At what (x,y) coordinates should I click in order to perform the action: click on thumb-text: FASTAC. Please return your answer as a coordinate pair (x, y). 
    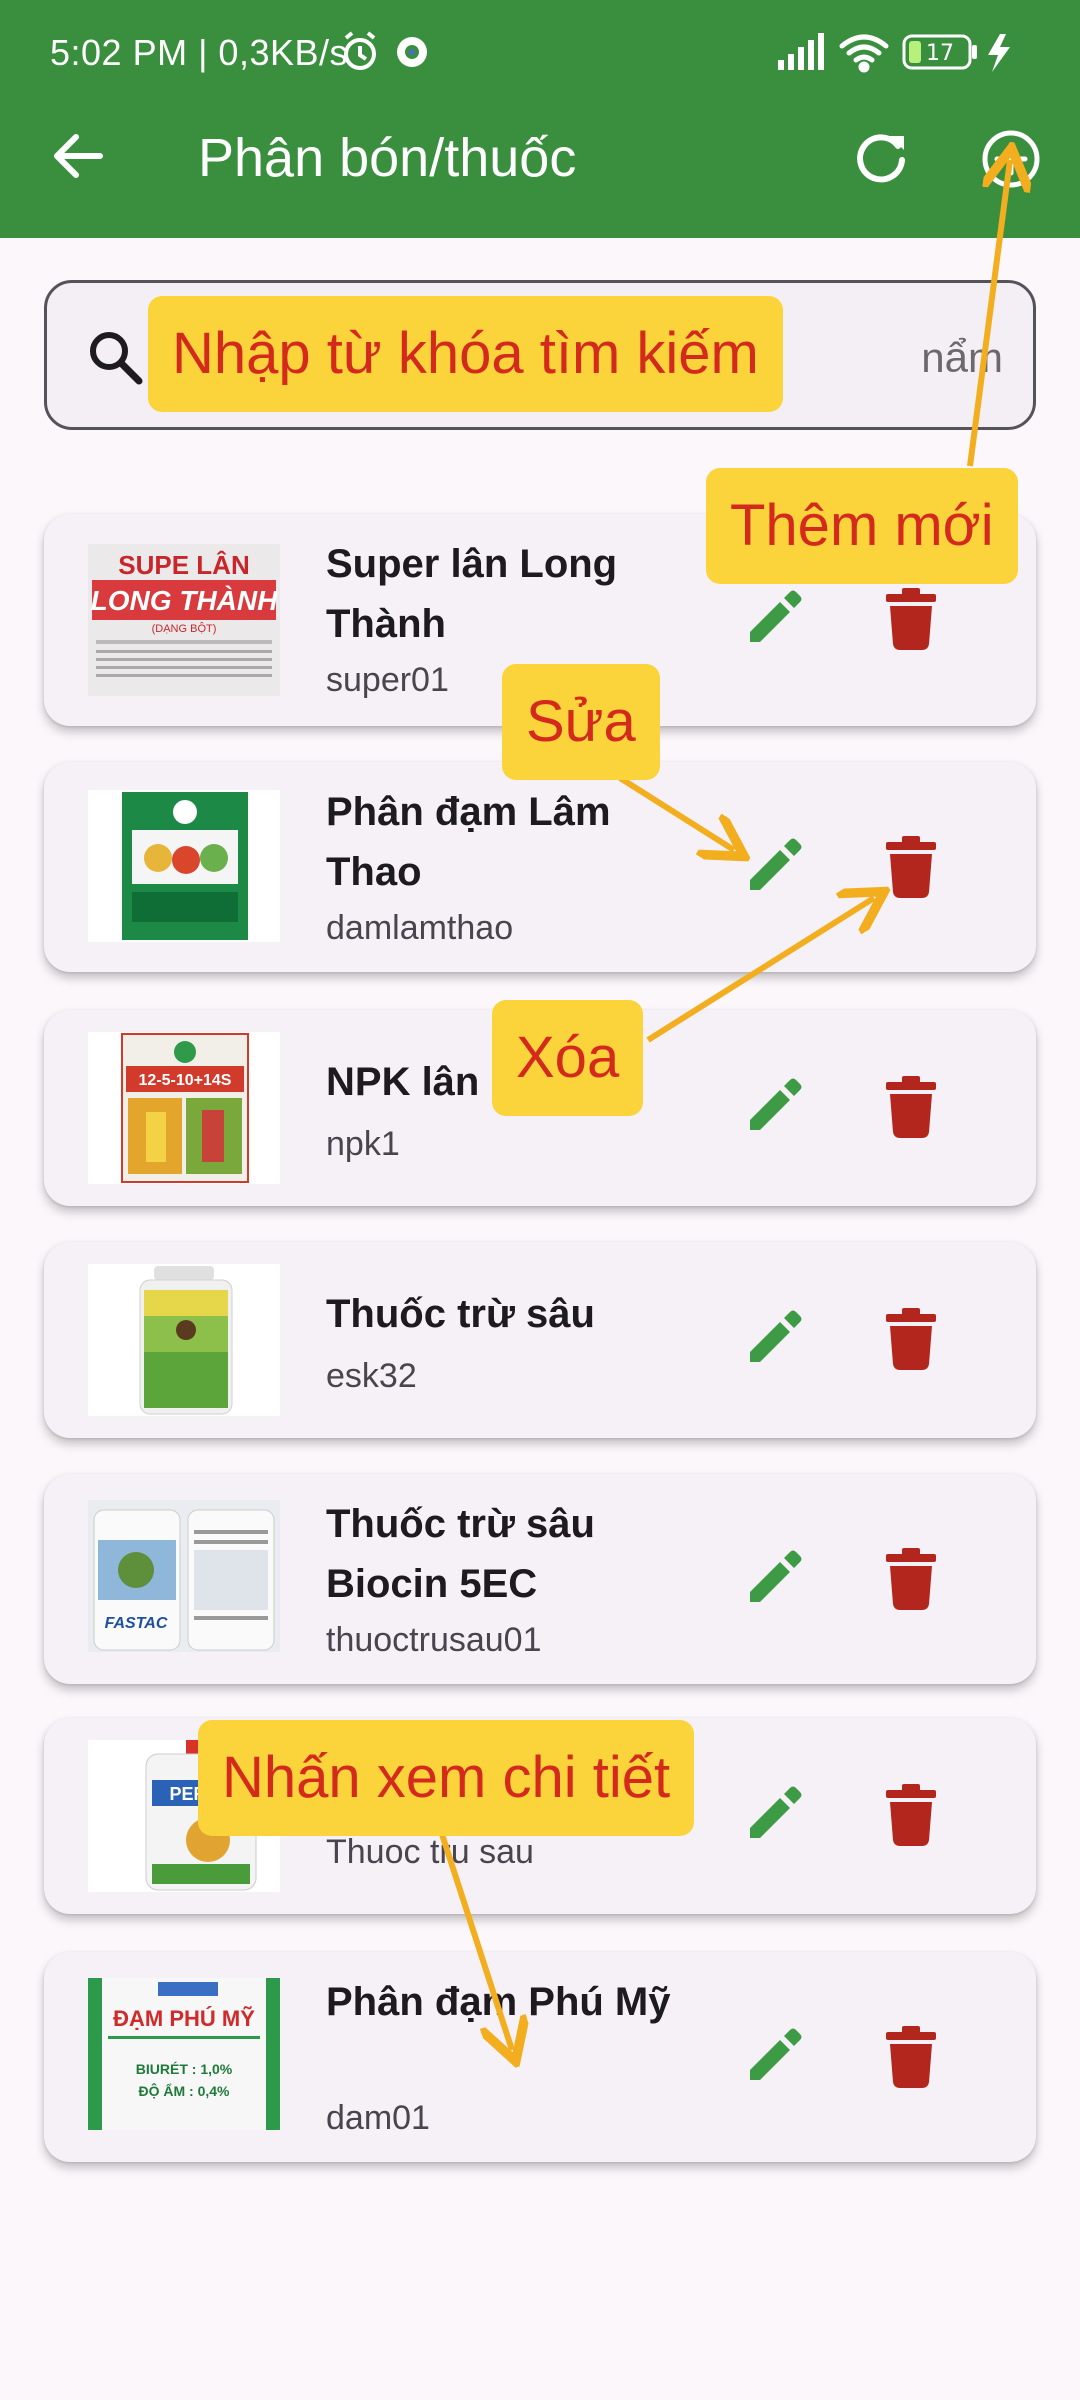
    Looking at the image, I should click on (136, 1623).